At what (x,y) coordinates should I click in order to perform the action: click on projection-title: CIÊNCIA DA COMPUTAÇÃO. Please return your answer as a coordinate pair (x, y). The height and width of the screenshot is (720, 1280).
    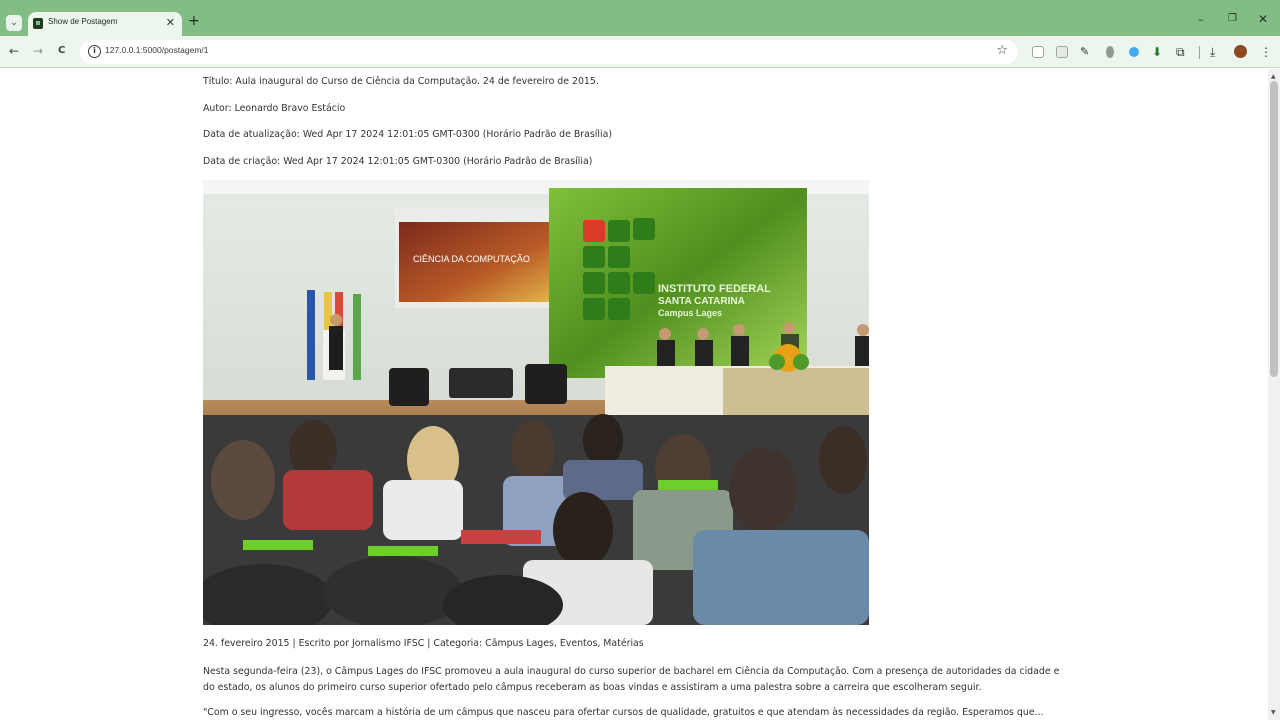
    Looking at the image, I should click on (471, 259).